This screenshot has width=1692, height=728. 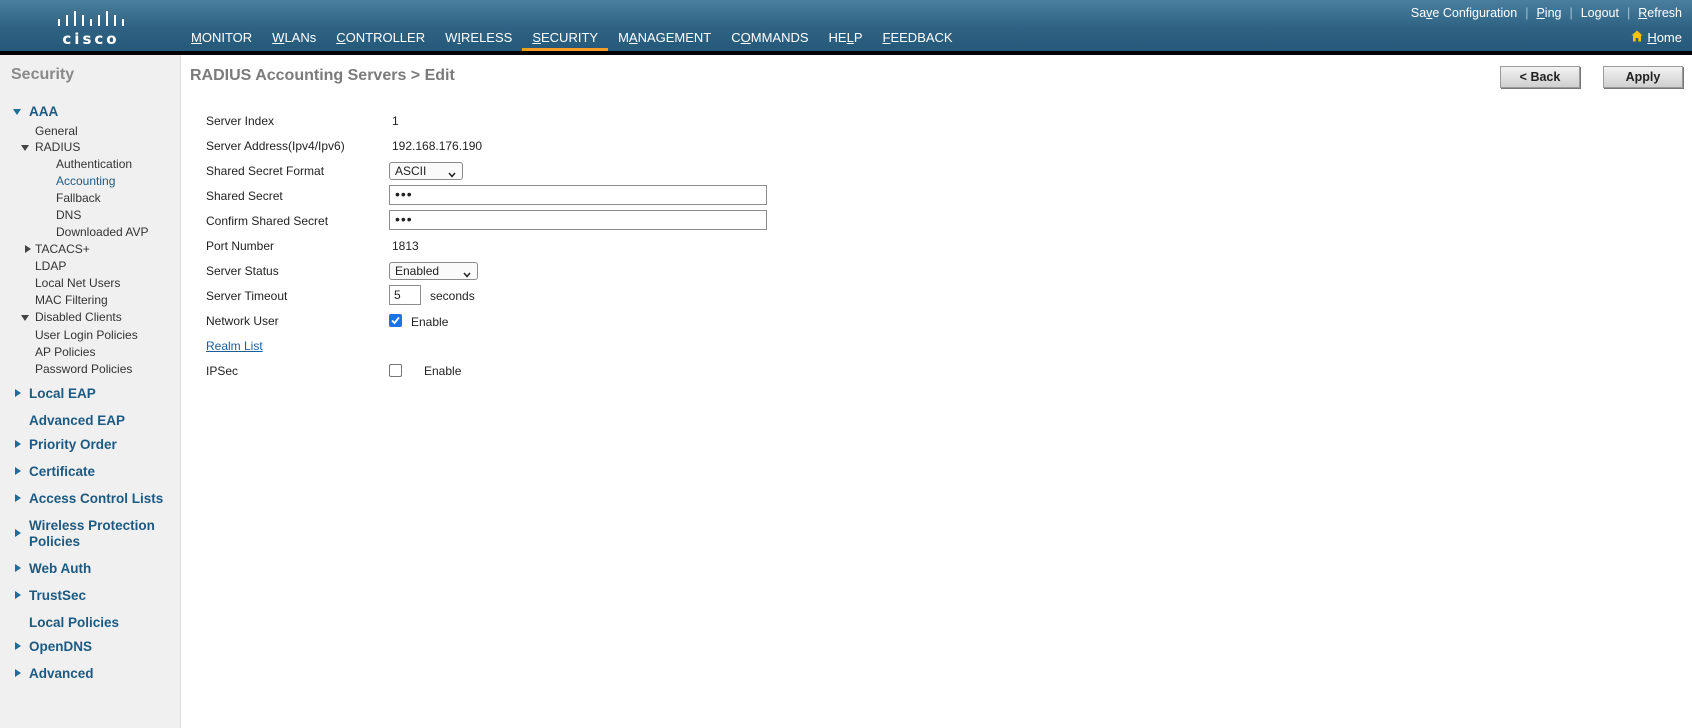 What do you see at coordinates (426, 171) in the screenshot?
I see `secret-format-select: ASCII` at bounding box center [426, 171].